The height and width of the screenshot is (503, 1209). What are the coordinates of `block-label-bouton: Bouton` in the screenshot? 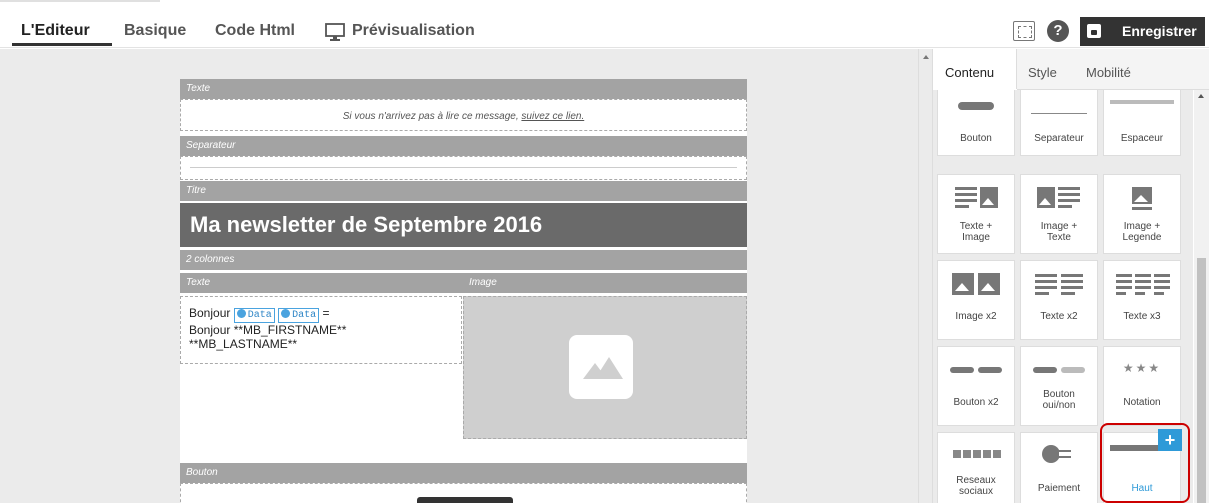 It's located at (463, 473).